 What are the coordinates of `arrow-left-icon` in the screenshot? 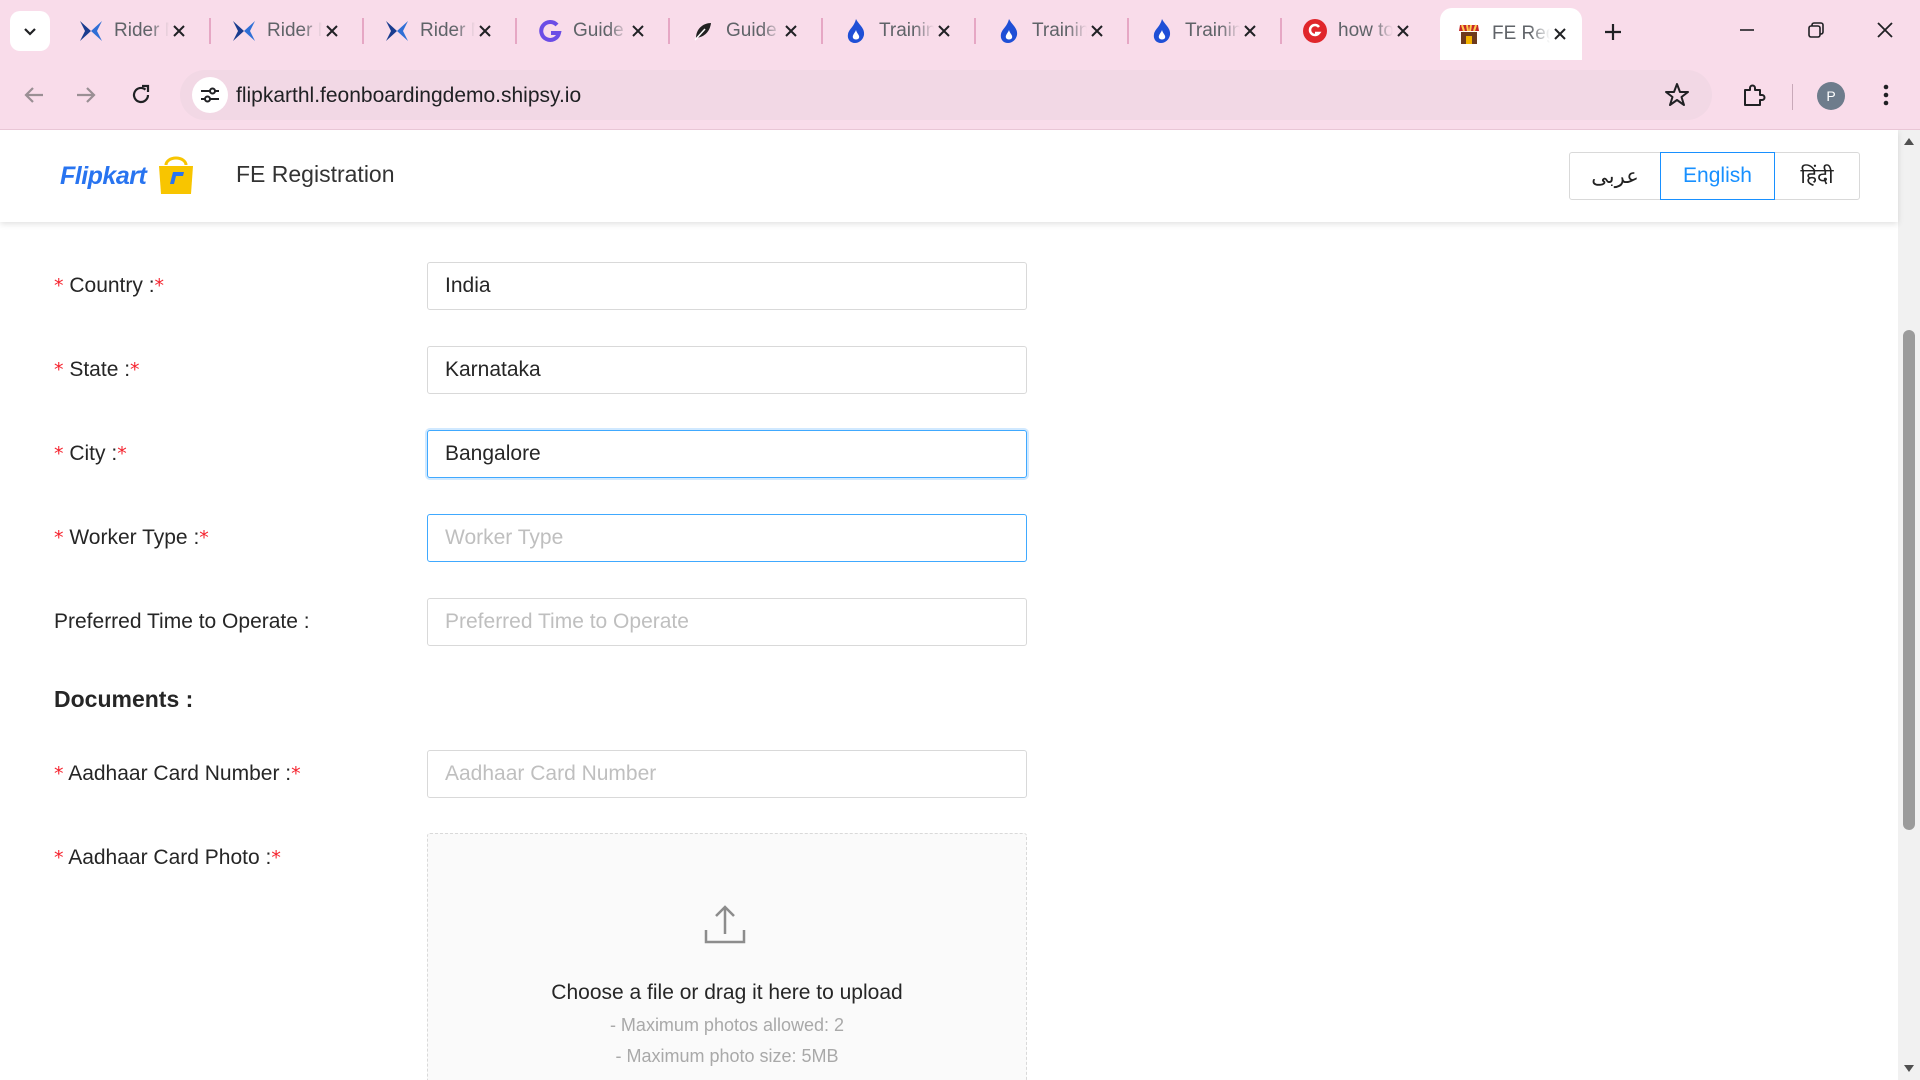 It's located at (33, 95).